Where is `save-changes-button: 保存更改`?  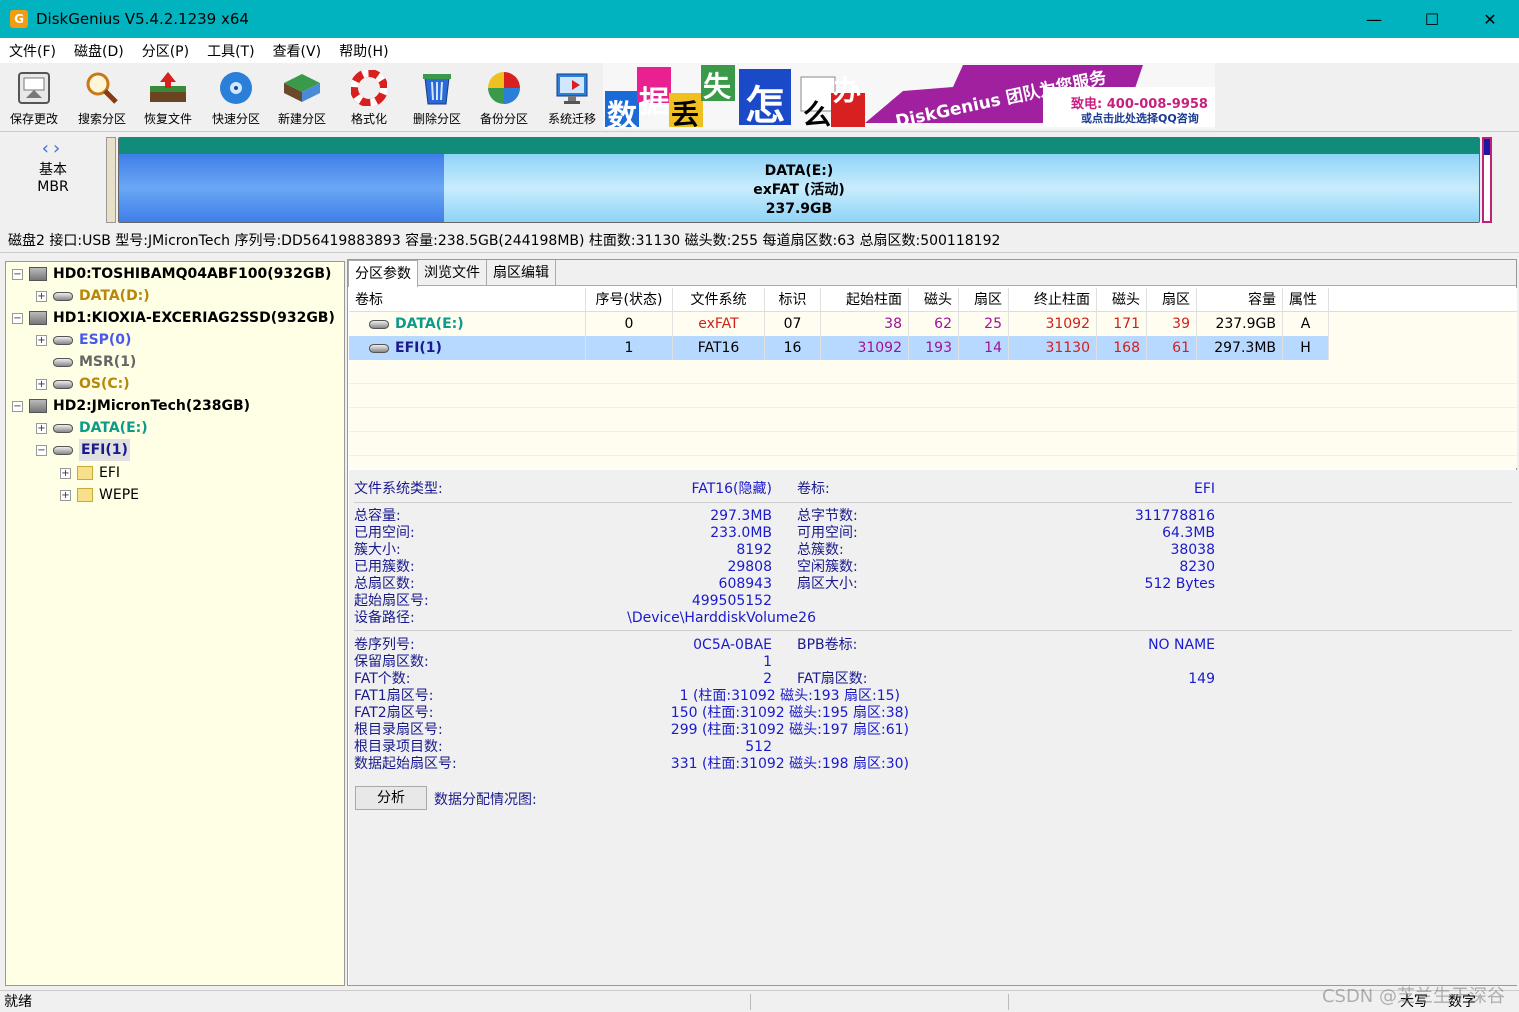
save-changes-button: 保存更改 is located at coordinates (34, 98).